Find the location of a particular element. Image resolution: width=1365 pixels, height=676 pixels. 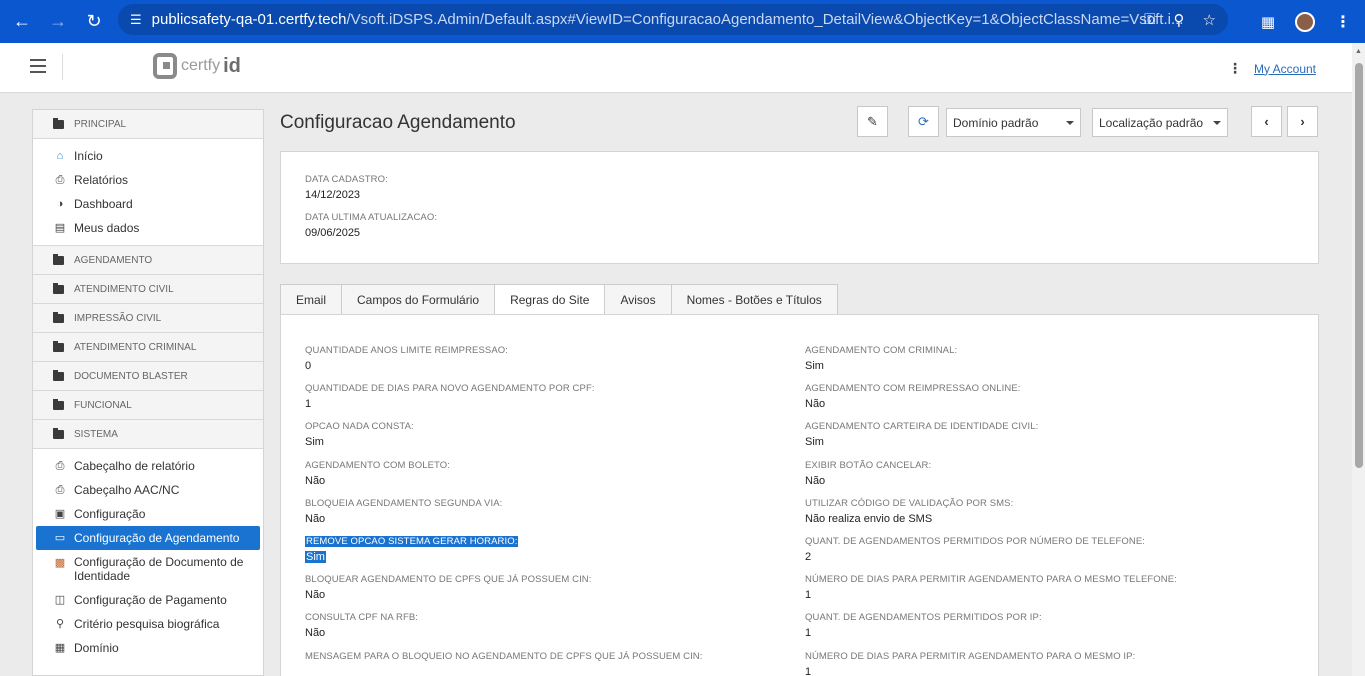

sidebar-group-agendamento: AGENDAMENTO is located at coordinates (148, 260).